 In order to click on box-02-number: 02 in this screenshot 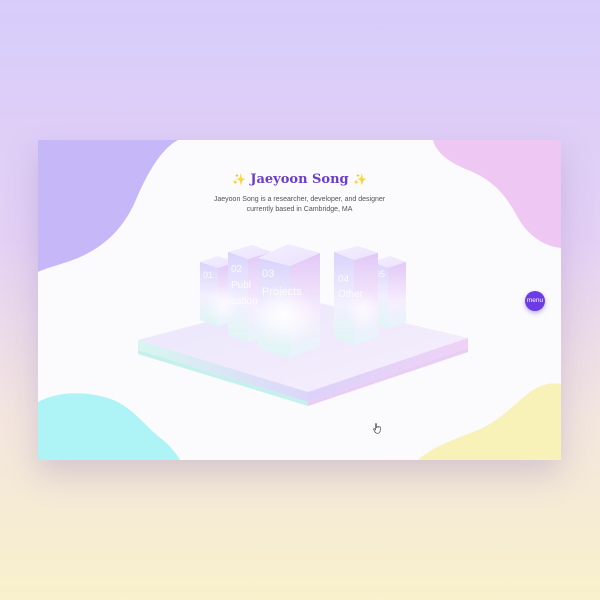, I will do `click(237, 269)`.